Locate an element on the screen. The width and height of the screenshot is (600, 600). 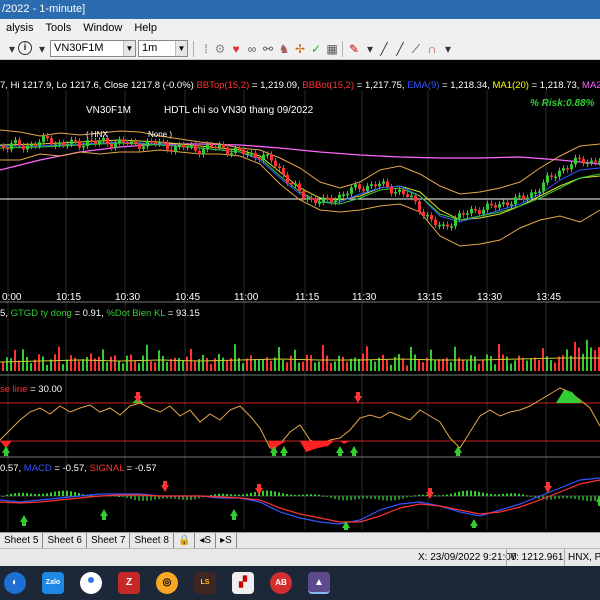
chevron-down-icon: ▾ is located at coordinates (448, 49).